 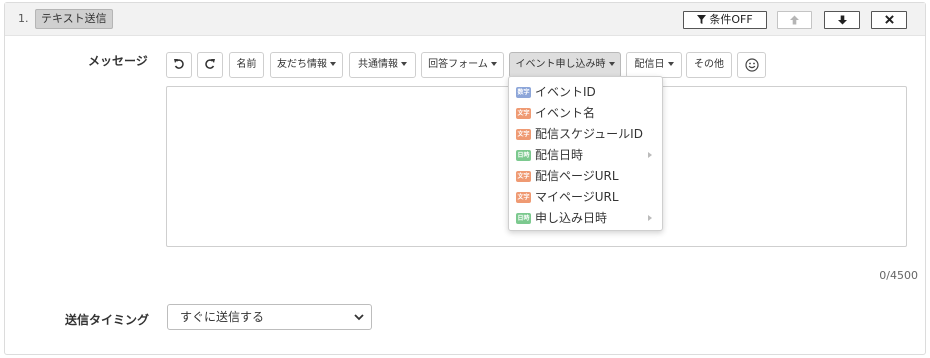 What do you see at coordinates (118, 61) in the screenshot?
I see `message-label: メッセージ` at bounding box center [118, 61].